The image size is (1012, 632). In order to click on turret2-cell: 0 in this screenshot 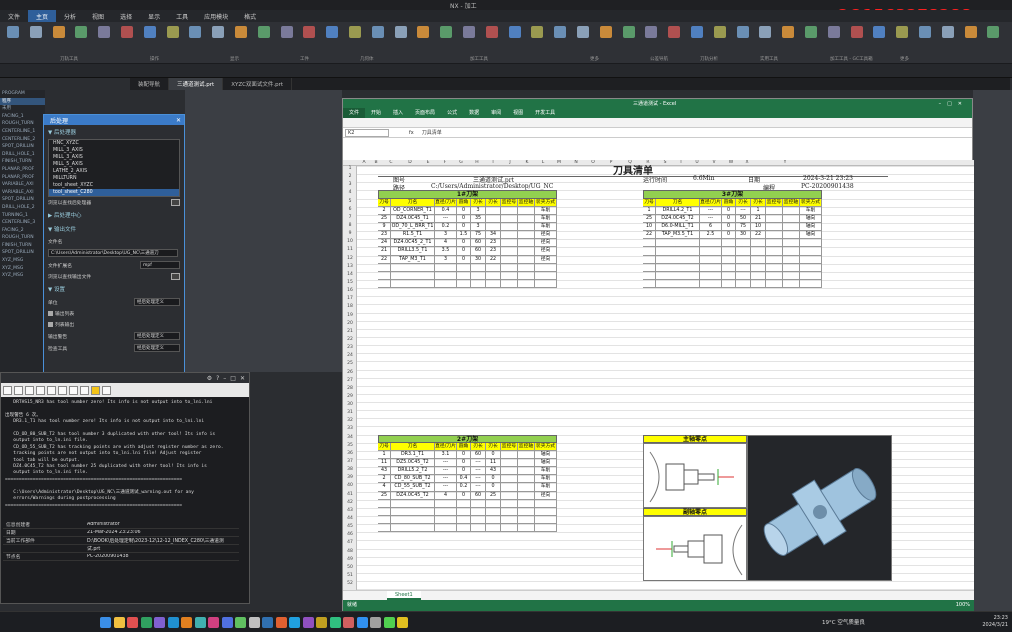, I will do `click(493, 455)`.